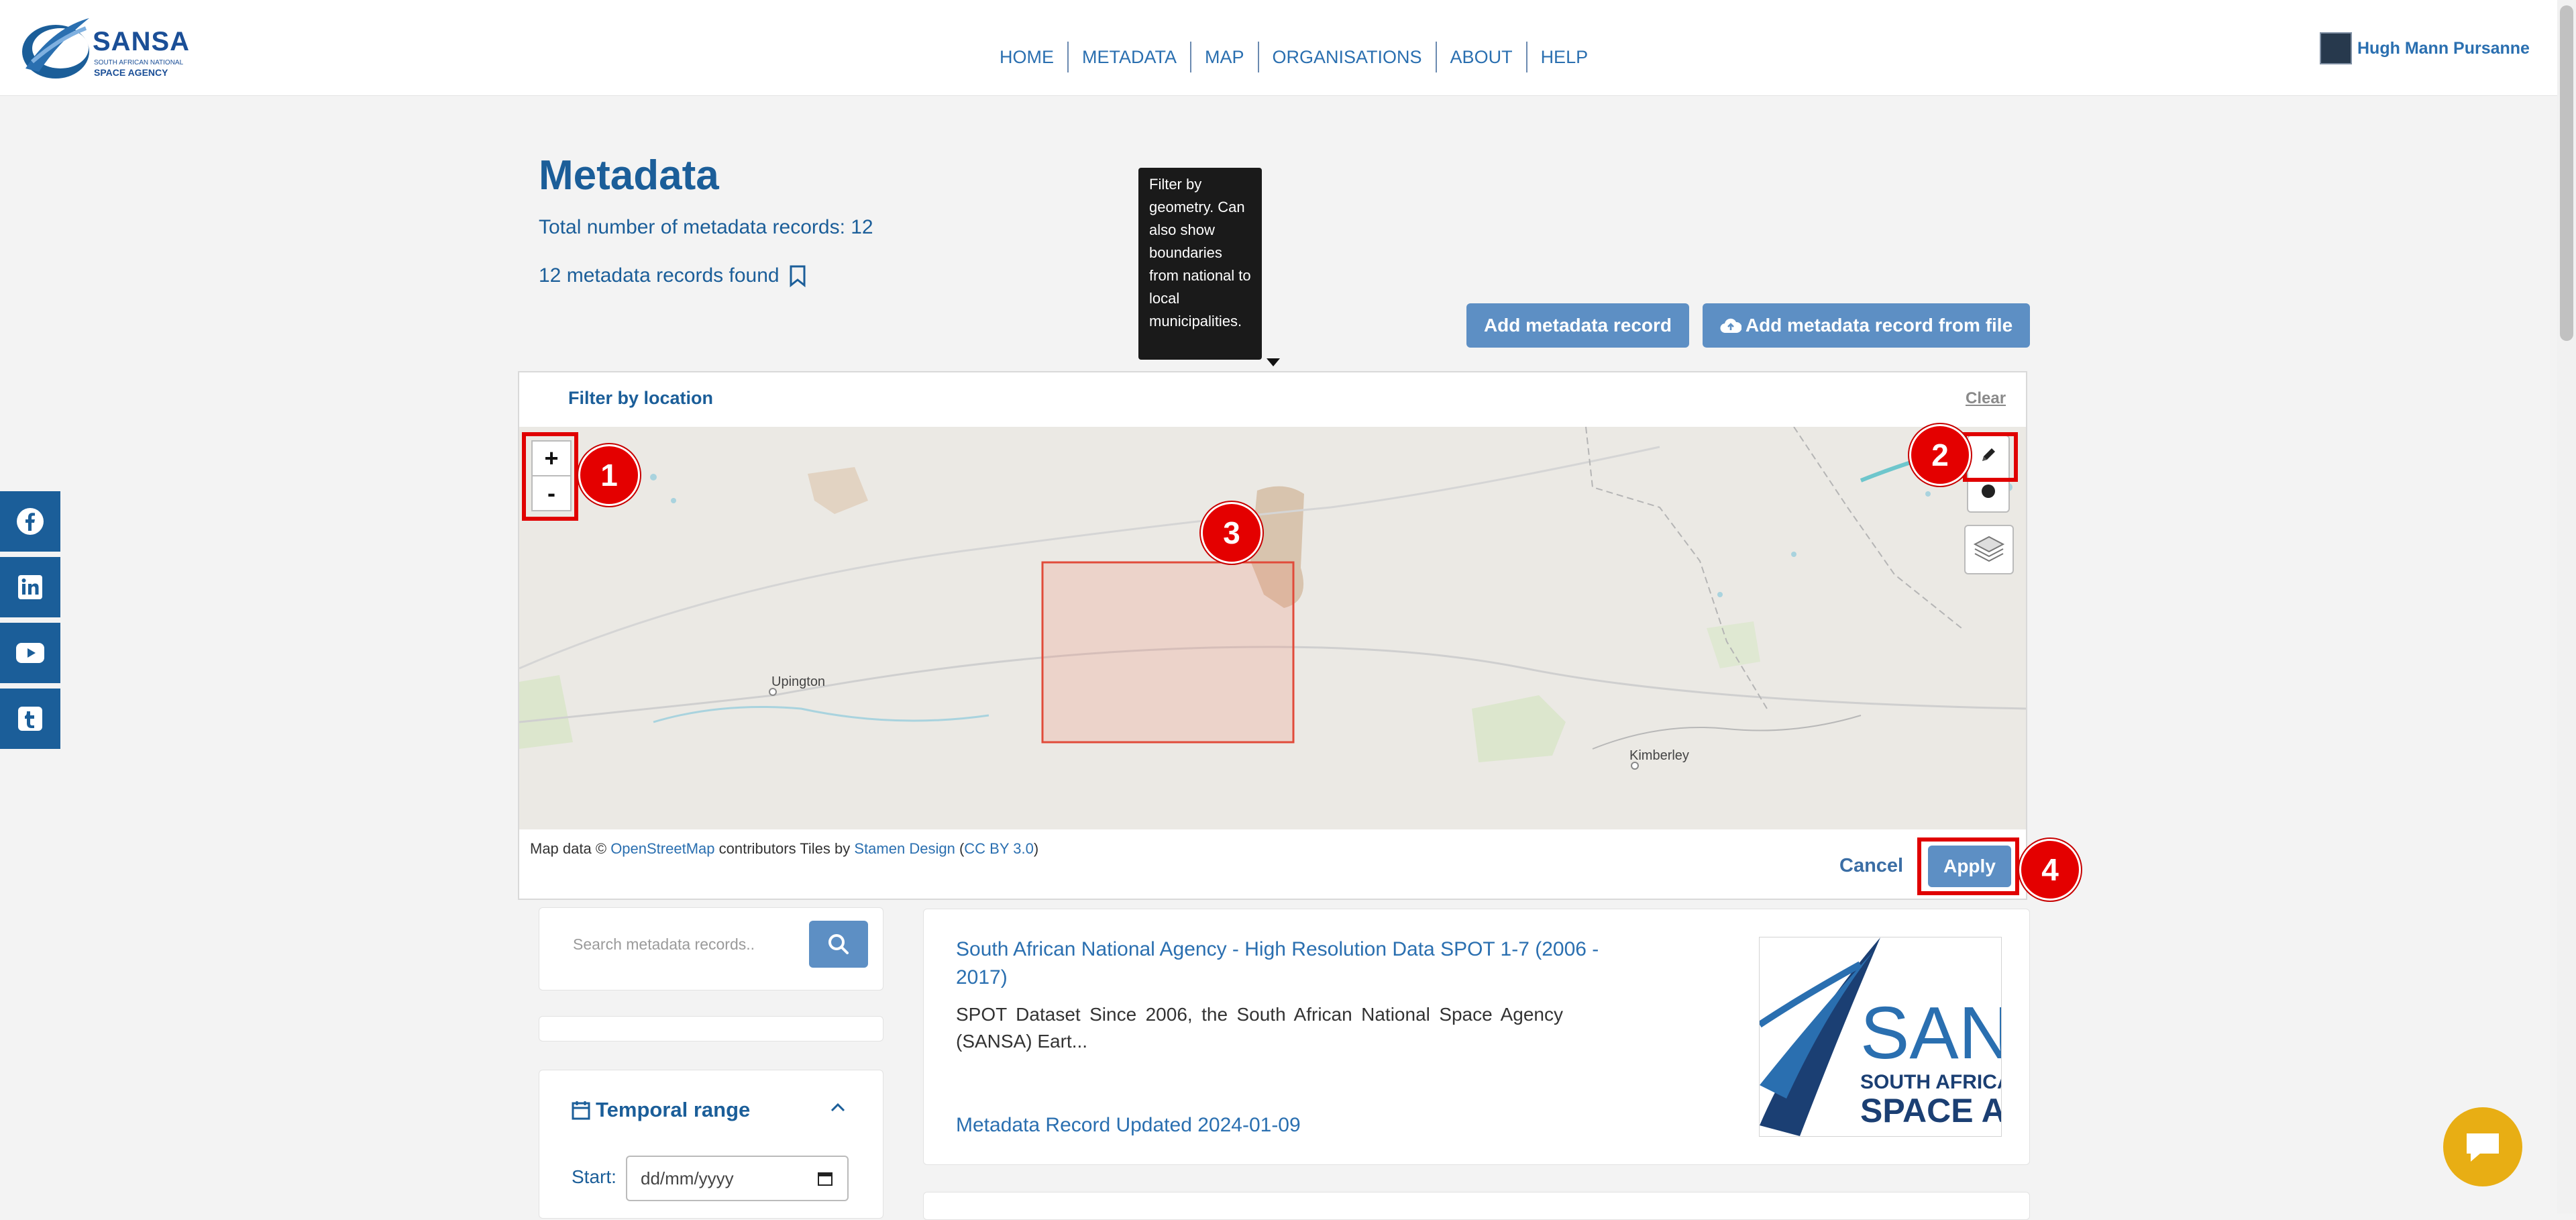 This screenshot has height=1220, width=2576. What do you see at coordinates (1482, 57) in the screenshot?
I see `nav-about: ABOUT` at bounding box center [1482, 57].